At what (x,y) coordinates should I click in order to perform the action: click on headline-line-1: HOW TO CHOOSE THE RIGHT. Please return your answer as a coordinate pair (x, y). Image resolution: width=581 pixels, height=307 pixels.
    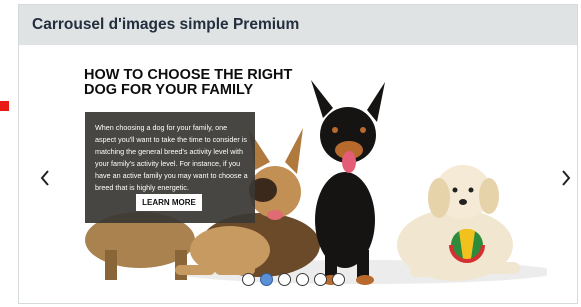
    Looking at the image, I should click on (188, 75).